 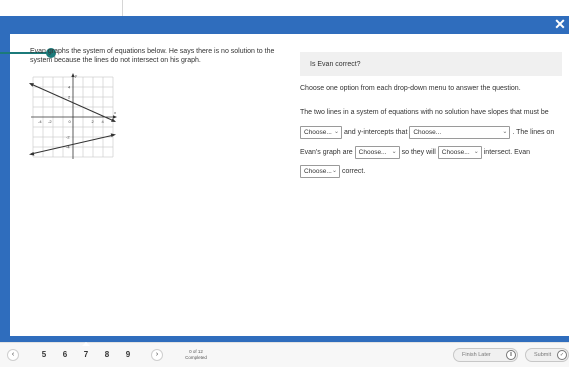 I want to click on x-tick-label: 4, so click(x=103, y=121).